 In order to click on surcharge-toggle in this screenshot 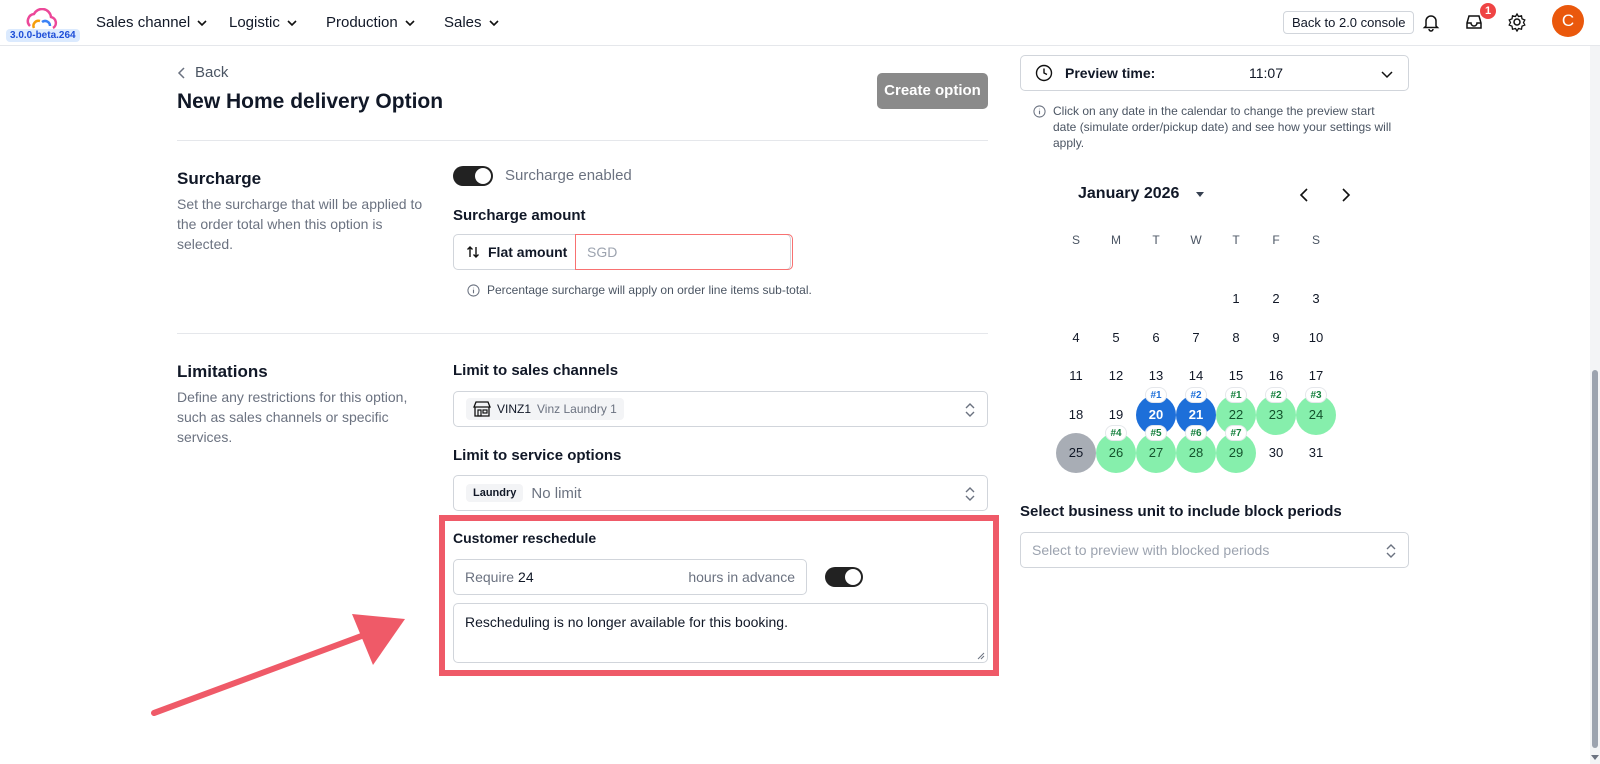, I will do `click(473, 176)`.